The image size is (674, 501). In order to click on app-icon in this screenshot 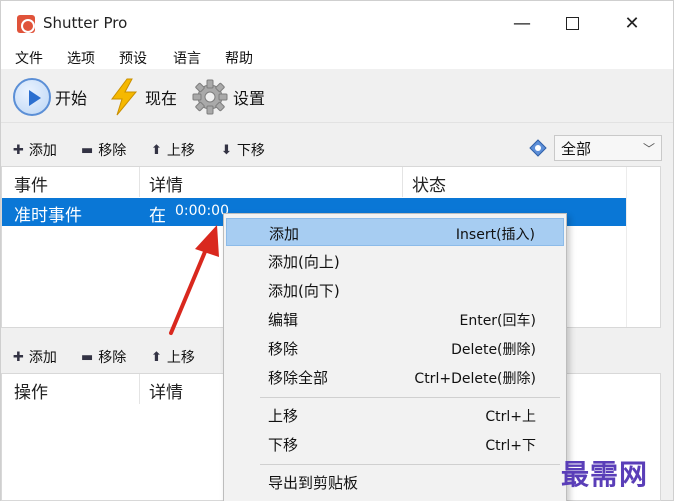, I will do `click(26, 24)`.